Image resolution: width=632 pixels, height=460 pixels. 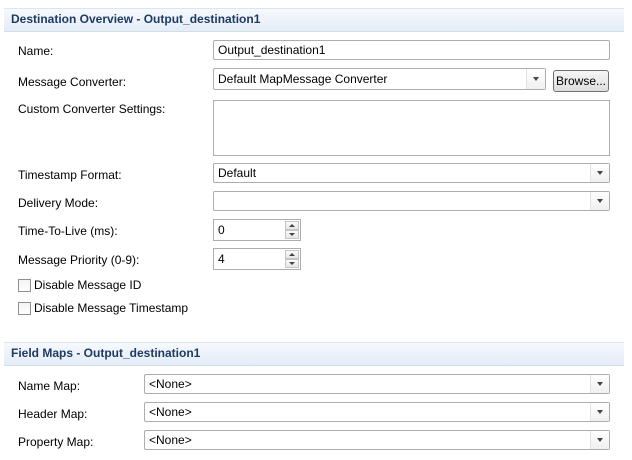 What do you see at coordinates (170, 384) in the screenshot?
I see `name-map-value: <None>` at bounding box center [170, 384].